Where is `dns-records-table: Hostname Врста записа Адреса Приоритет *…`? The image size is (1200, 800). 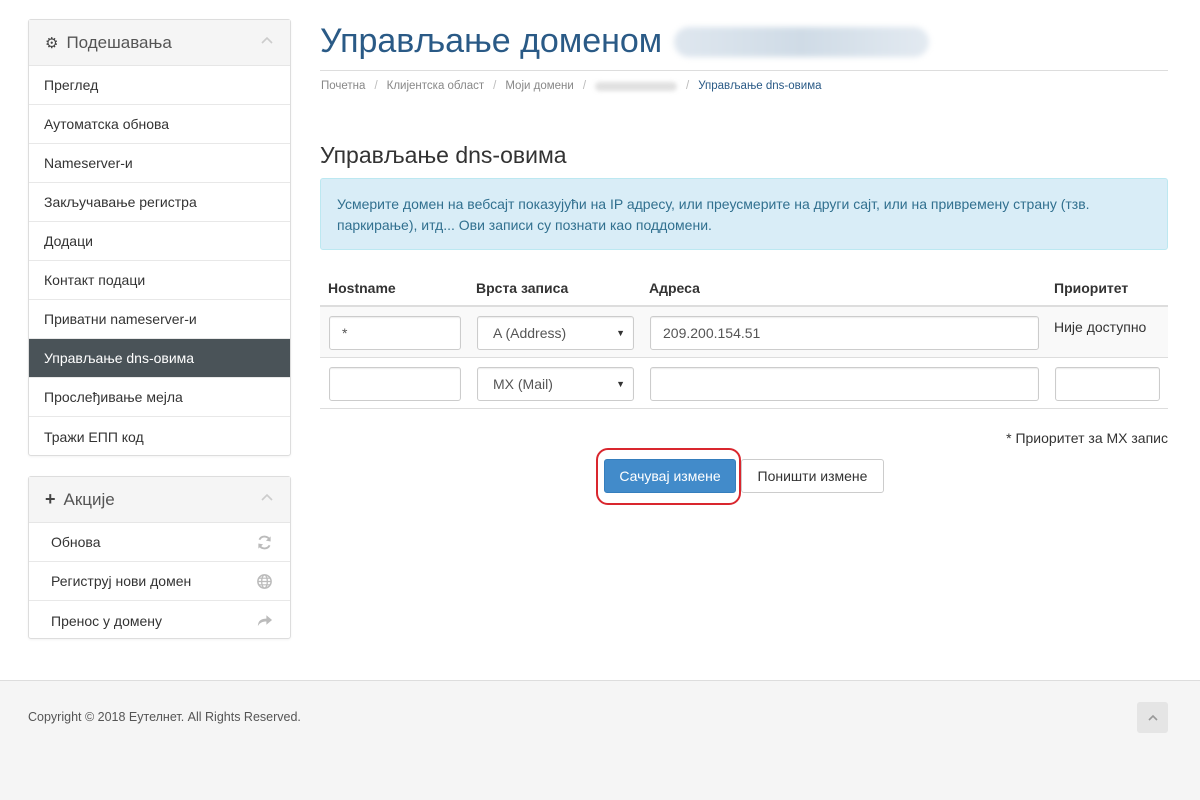 dns-records-table: Hostname Врста записа Адреса Приоритет *… is located at coordinates (744, 340).